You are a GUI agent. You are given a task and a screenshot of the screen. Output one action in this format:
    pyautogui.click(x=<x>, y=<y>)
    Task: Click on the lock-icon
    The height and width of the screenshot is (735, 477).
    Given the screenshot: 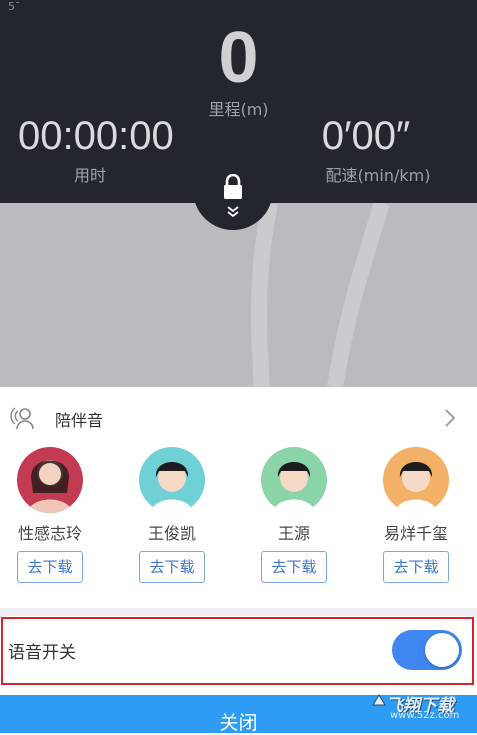 What is the action you would take?
    pyautogui.click(x=233, y=186)
    